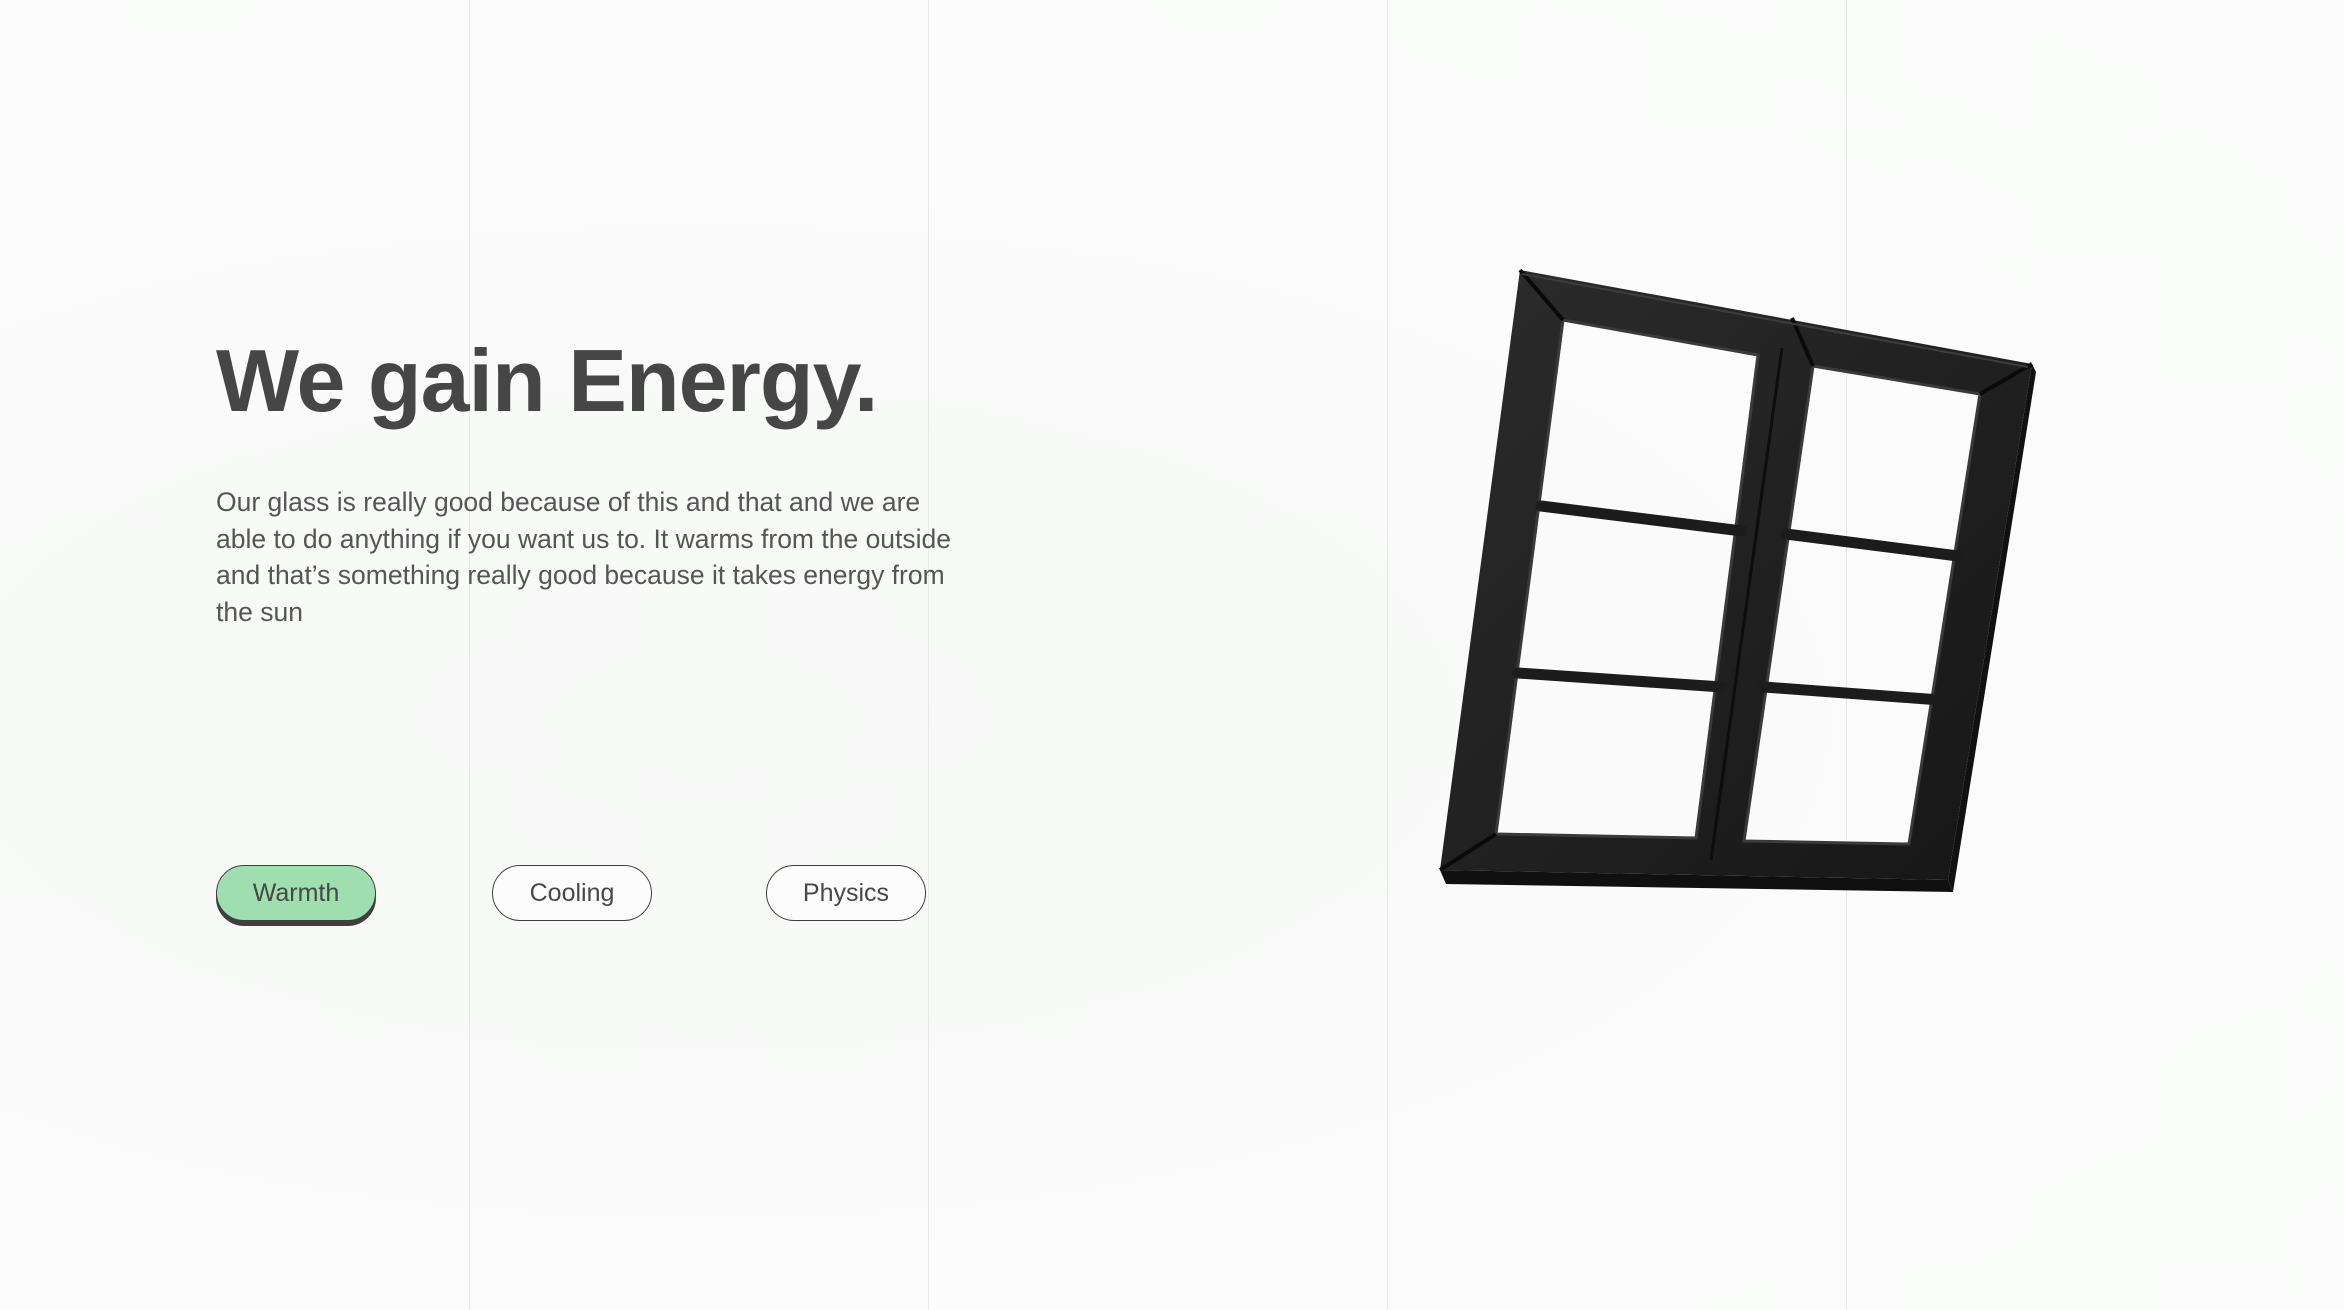 Image resolution: width=2344 pixels, height=1310 pixels. What do you see at coordinates (846, 893) in the screenshot?
I see `tab-physics: Physics` at bounding box center [846, 893].